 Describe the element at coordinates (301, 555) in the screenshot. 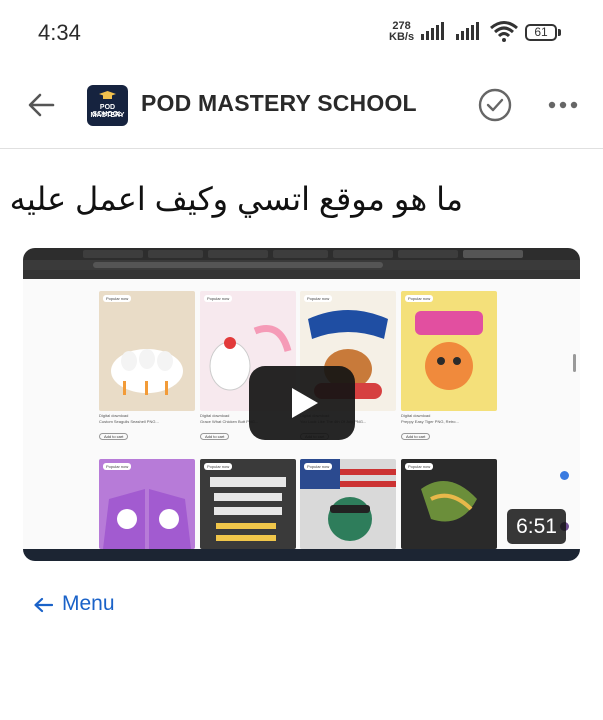

I see `windows-taskbar` at that location.